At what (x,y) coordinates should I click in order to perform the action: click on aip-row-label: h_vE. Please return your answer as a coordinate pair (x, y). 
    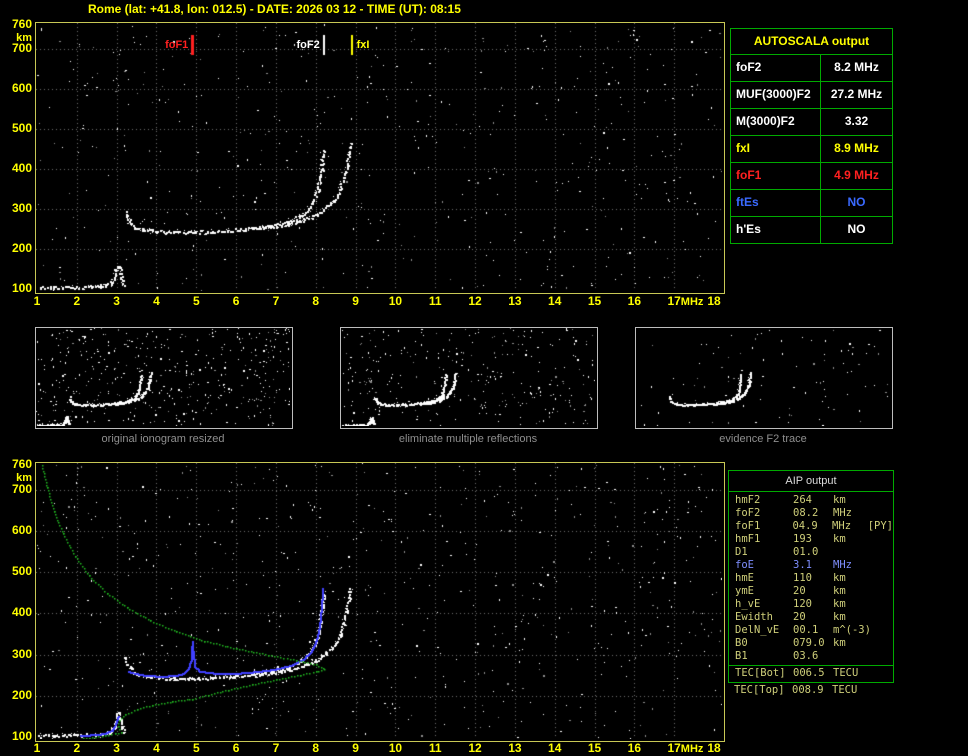
    Looking at the image, I should click on (748, 604).